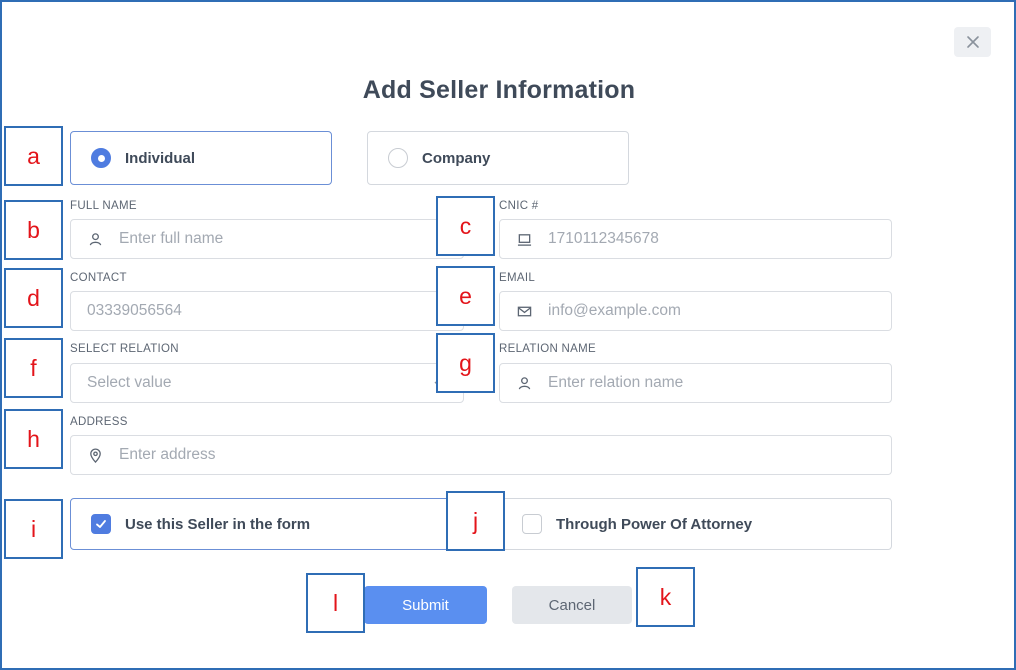 This screenshot has height=670, width=1016. What do you see at coordinates (572, 605) in the screenshot?
I see `cancel-button: Cancel` at bounding box center [572, 605].